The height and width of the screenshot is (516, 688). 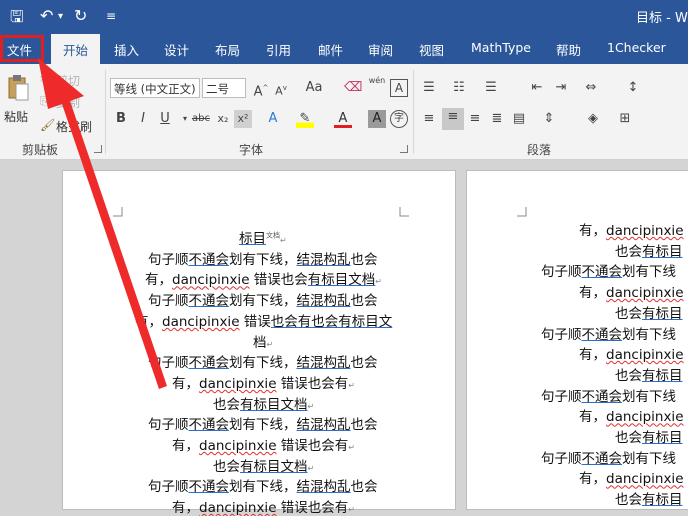 I want to click on text-run: 有，, so click(x=185, y=508).